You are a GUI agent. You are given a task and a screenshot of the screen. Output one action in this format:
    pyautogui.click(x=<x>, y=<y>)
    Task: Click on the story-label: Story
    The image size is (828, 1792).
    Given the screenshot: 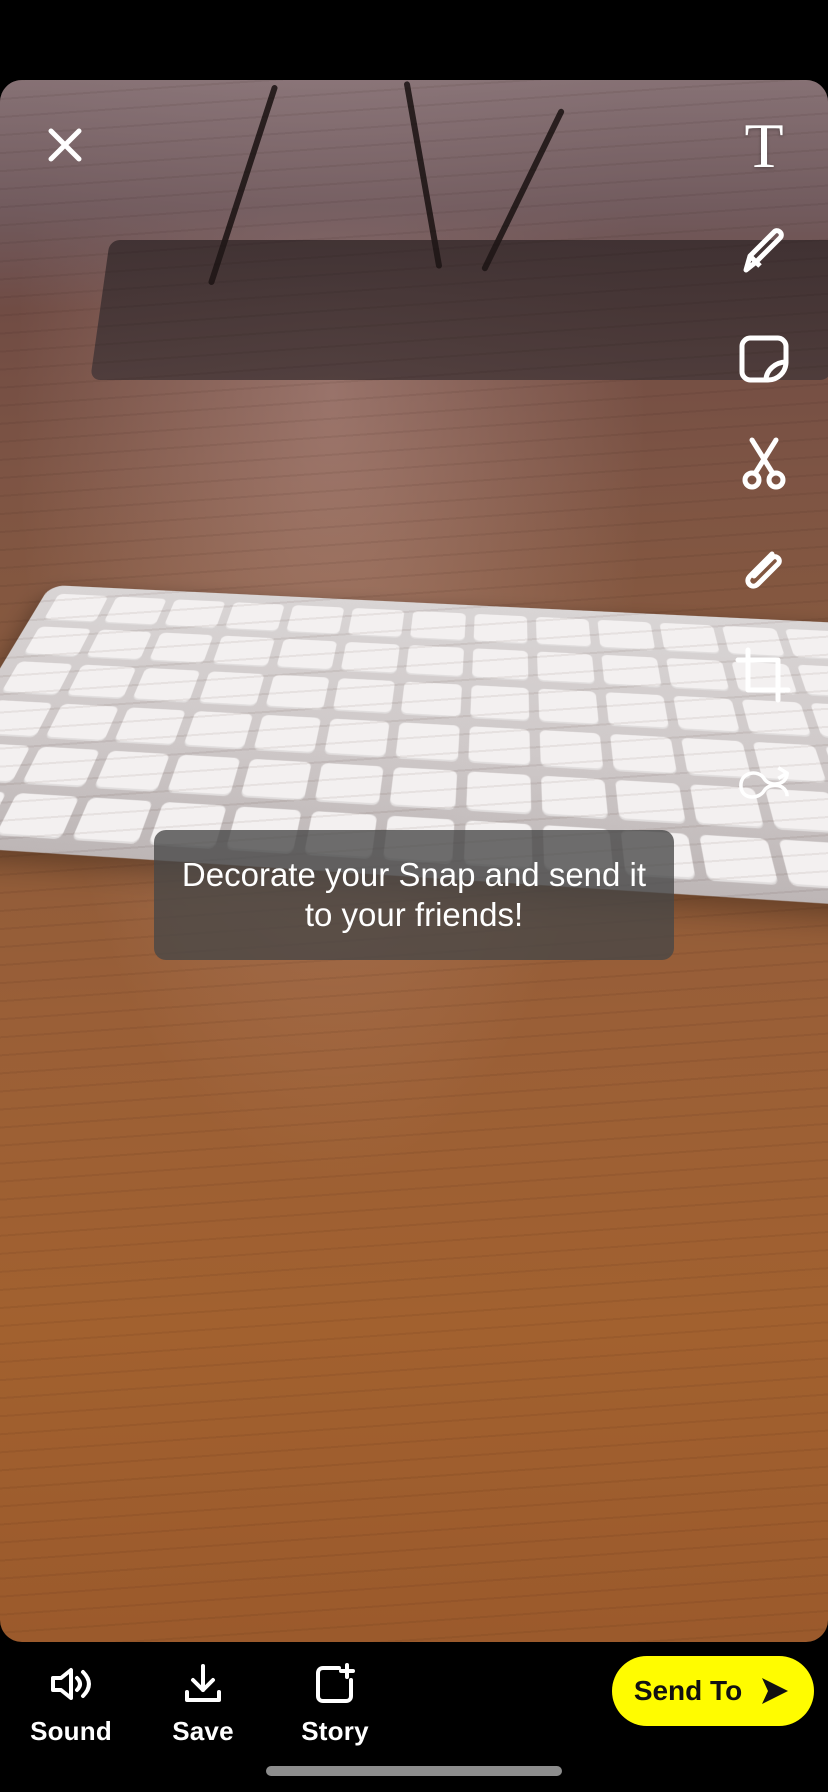 What is the action you would take?
    pyautogui.click(x=335, y=1731)
    